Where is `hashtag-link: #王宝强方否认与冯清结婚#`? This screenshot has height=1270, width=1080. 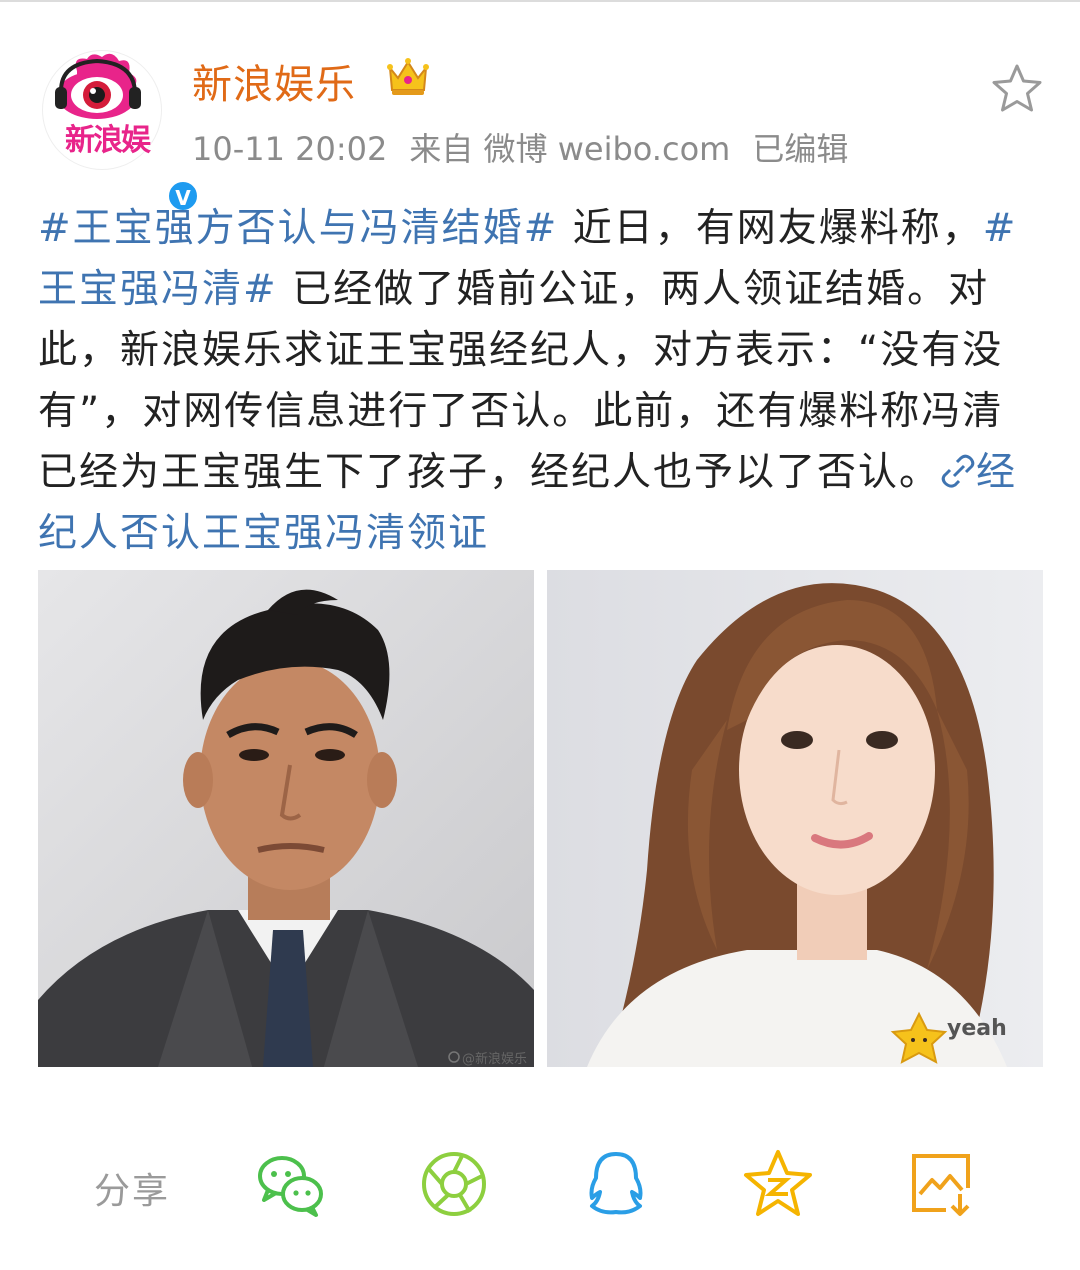 hashtag-link: #王宝强方否认与冯清结婚# is located at coordinates (298, 228).